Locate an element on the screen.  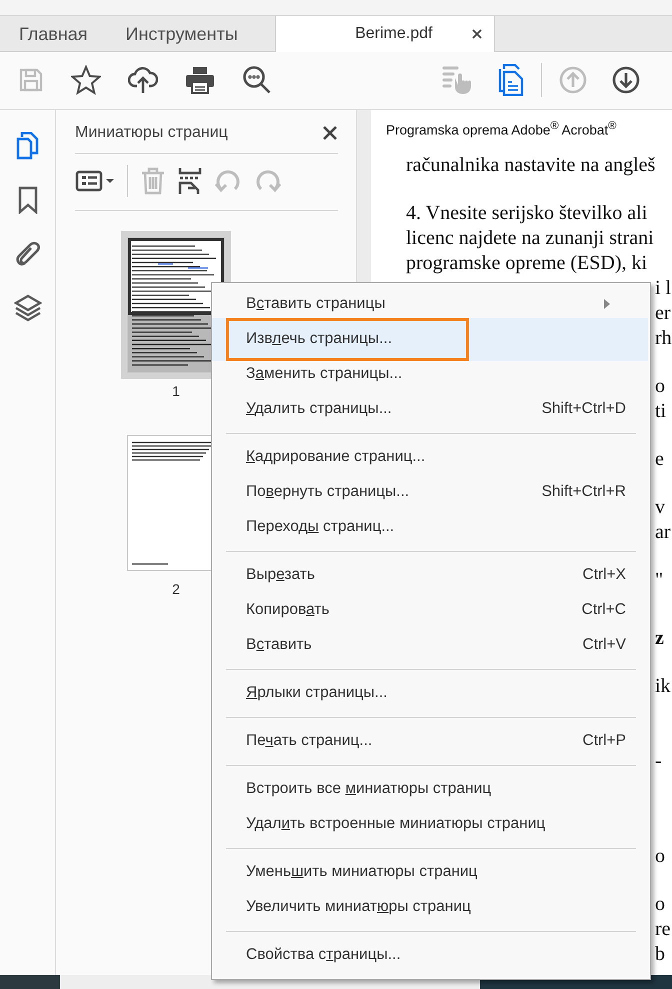
document-text-line: ar is located at coordinates (663, 533).